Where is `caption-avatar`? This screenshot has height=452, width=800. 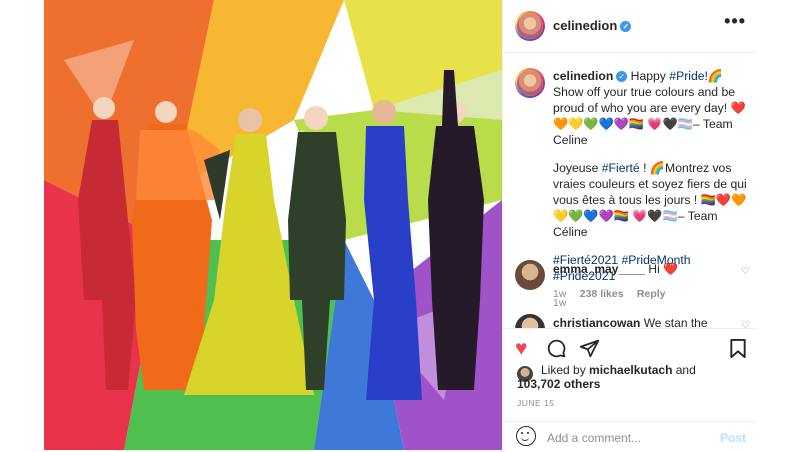
caption-avatar is located at coordinates (530, 83).